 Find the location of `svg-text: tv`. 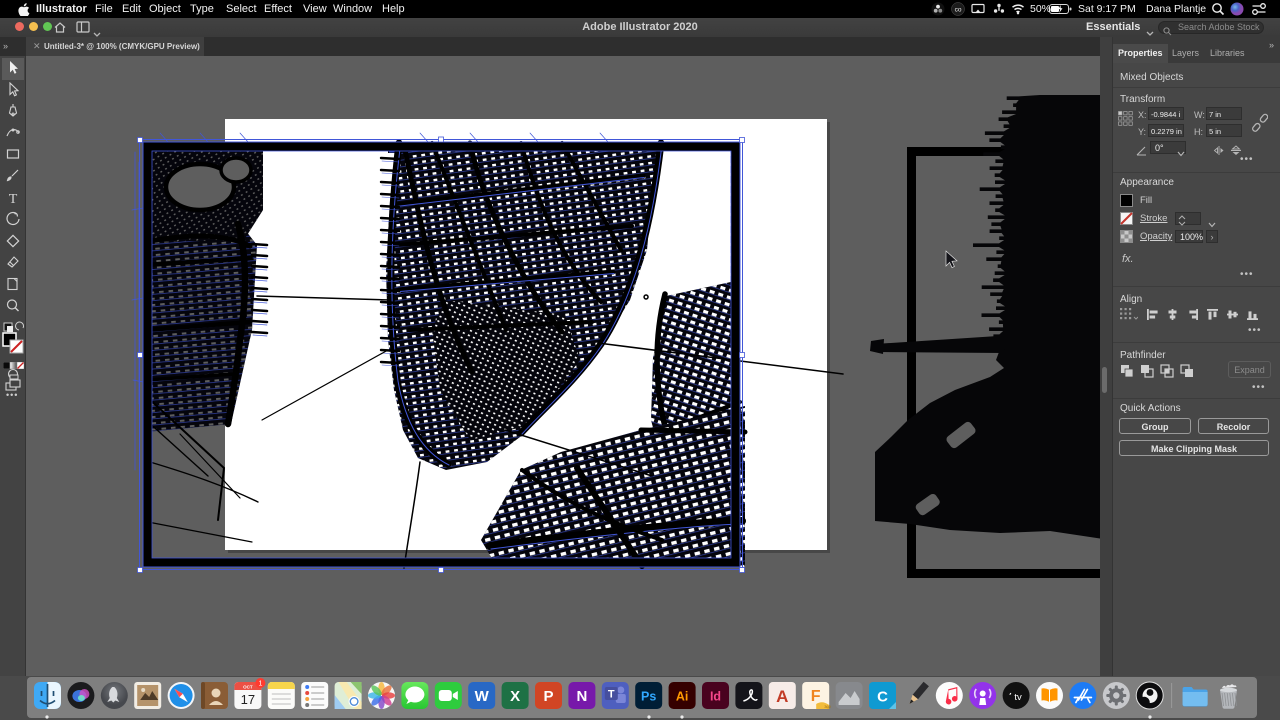

svg-text: tv is located at coordinates (1018, 697).